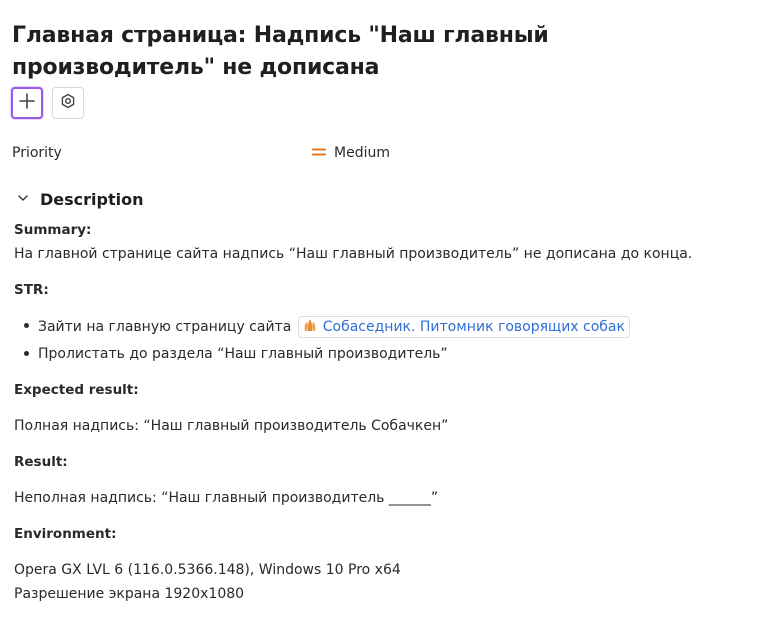  I want to click on str-heading: STR:, so click(31, 290).